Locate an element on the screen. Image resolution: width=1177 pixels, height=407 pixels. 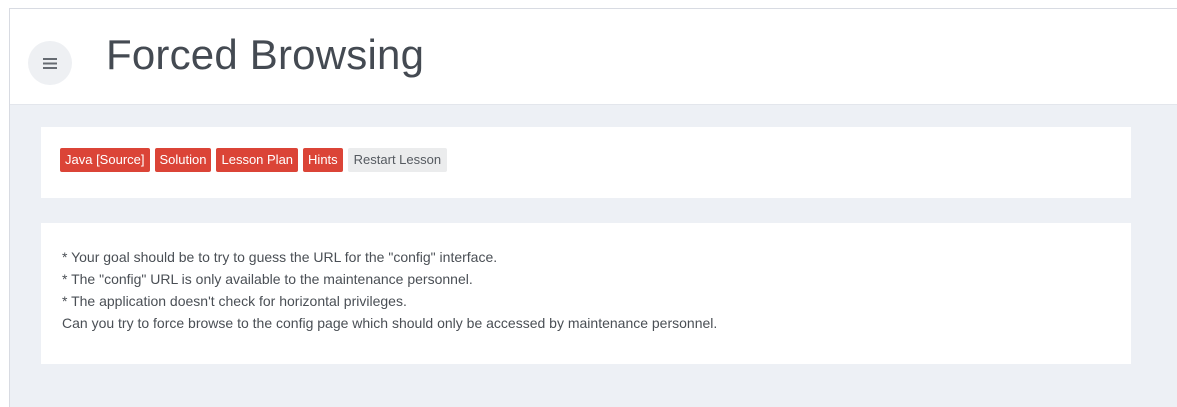
menu-toggle-button is located at coordinates (50, 63).